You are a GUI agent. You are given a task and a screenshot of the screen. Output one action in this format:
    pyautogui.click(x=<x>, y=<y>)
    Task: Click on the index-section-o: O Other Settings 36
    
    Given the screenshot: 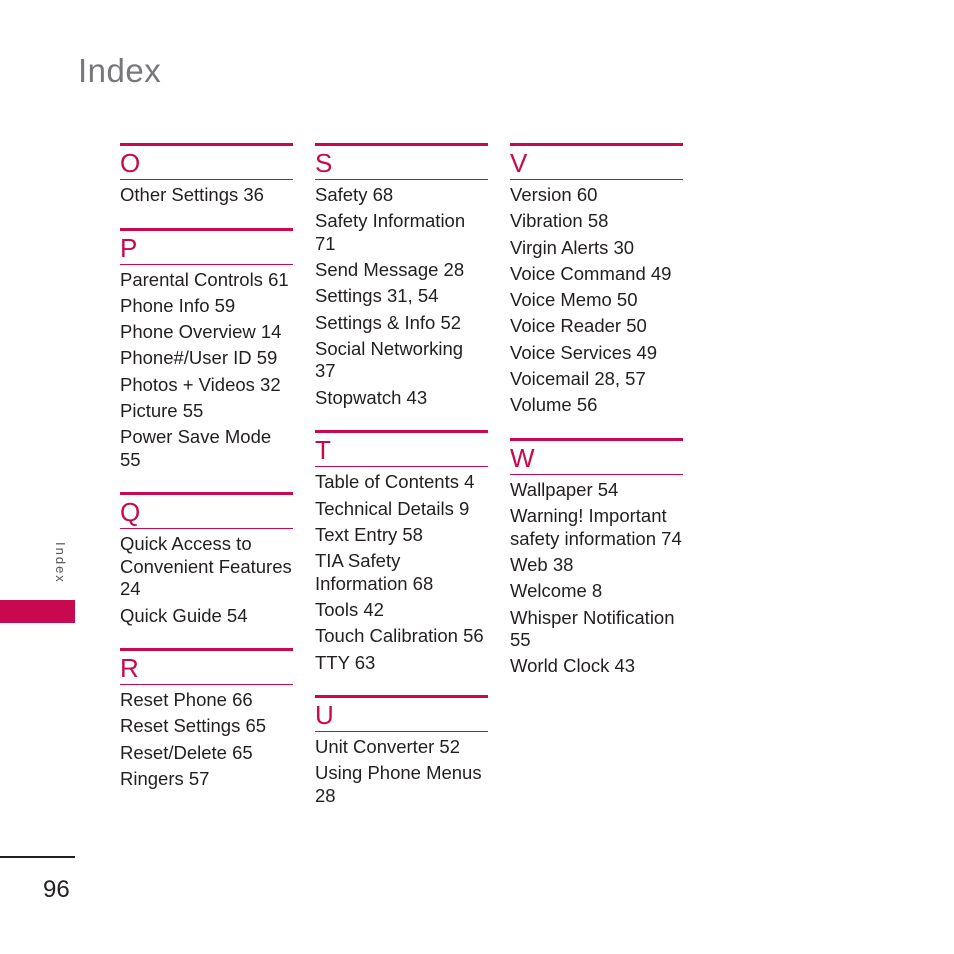 What is the action you would take?
    pyautogui.click(x=206, y=175)
    